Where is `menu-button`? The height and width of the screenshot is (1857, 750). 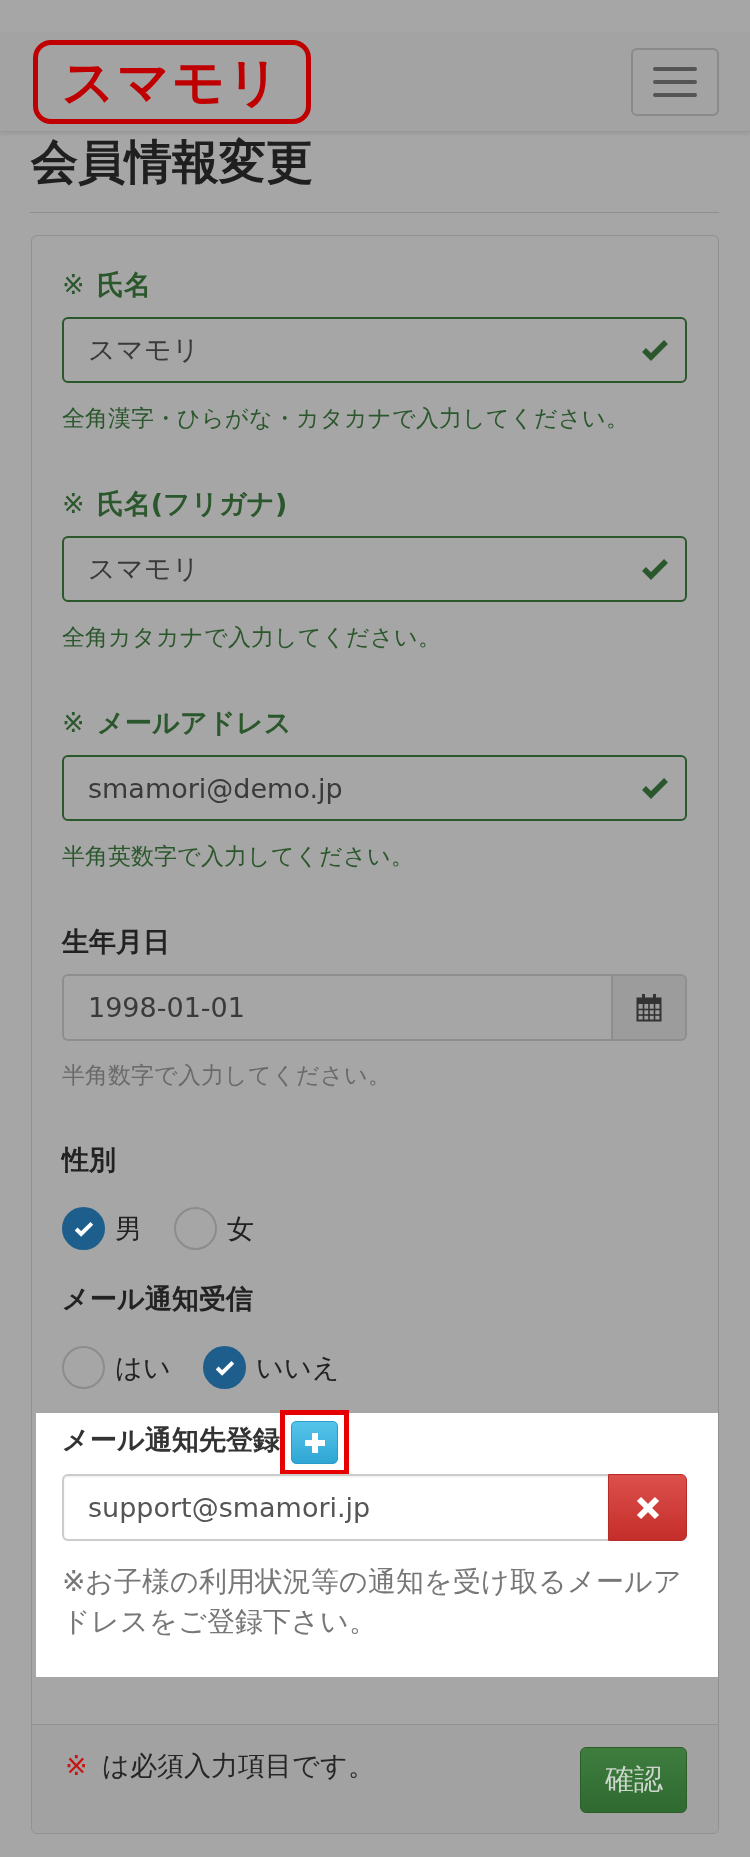 menu-button is located at coordinates (675, 81).